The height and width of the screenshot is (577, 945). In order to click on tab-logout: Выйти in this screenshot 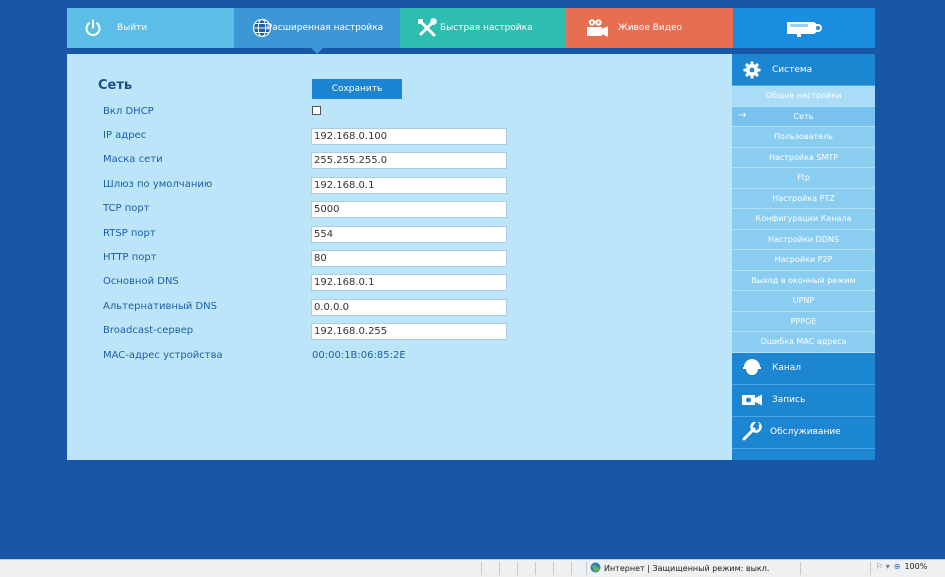, I will do `click(150, 28)`.